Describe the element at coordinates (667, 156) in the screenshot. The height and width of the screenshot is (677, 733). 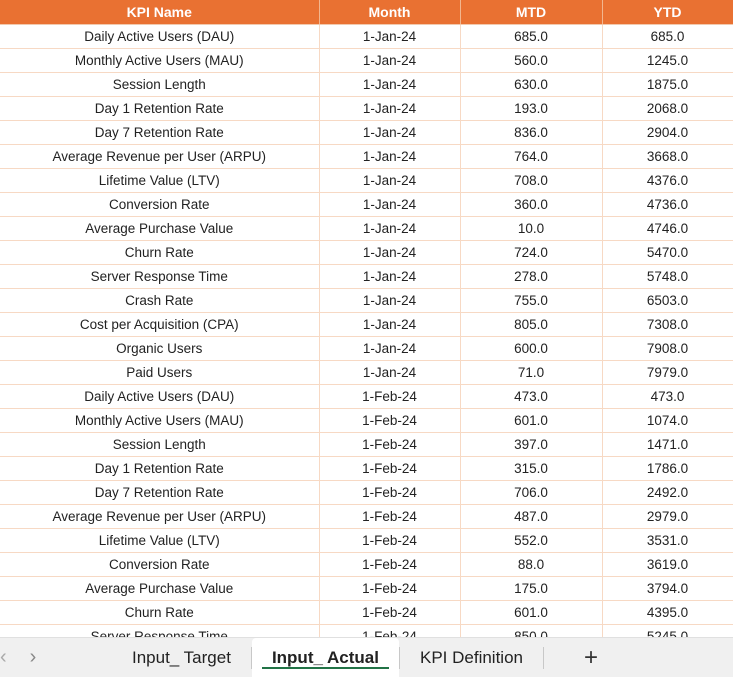
I see `ytd-cell: 3668.0` at that location.